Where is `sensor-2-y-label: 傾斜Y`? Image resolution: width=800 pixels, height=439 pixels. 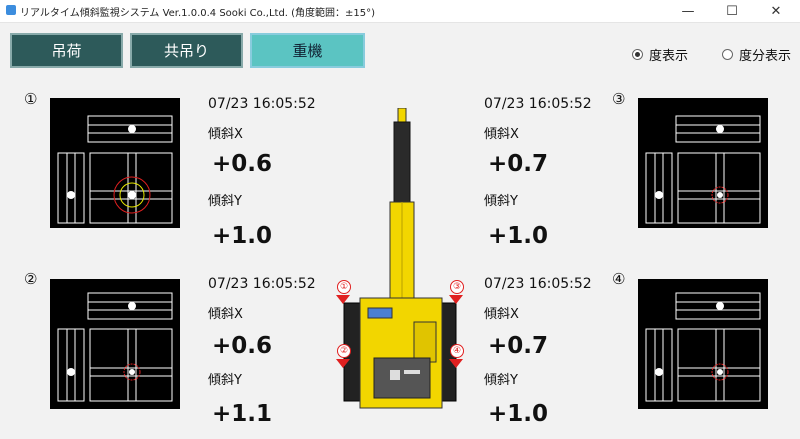 sensor-2-y-label: 傾斜Y is located at coordinates (225, 380).